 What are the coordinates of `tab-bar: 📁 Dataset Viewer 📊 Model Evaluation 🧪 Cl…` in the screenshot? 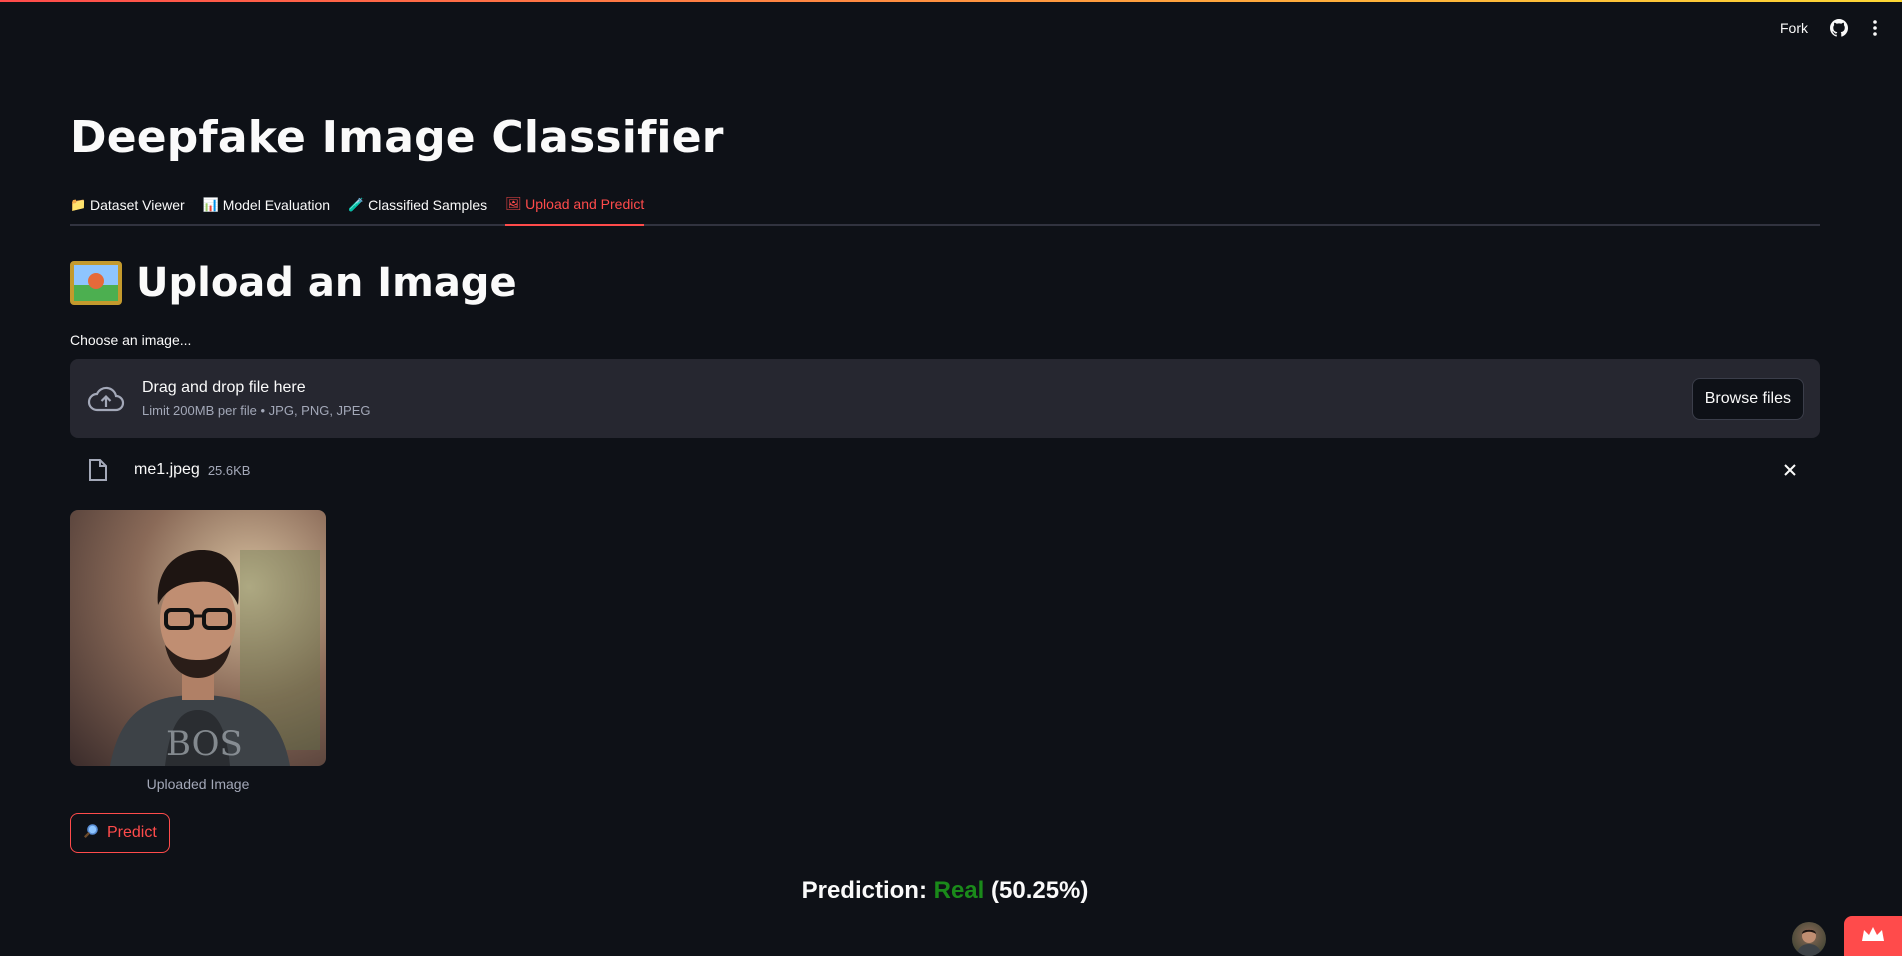 It's located at (945, 207).